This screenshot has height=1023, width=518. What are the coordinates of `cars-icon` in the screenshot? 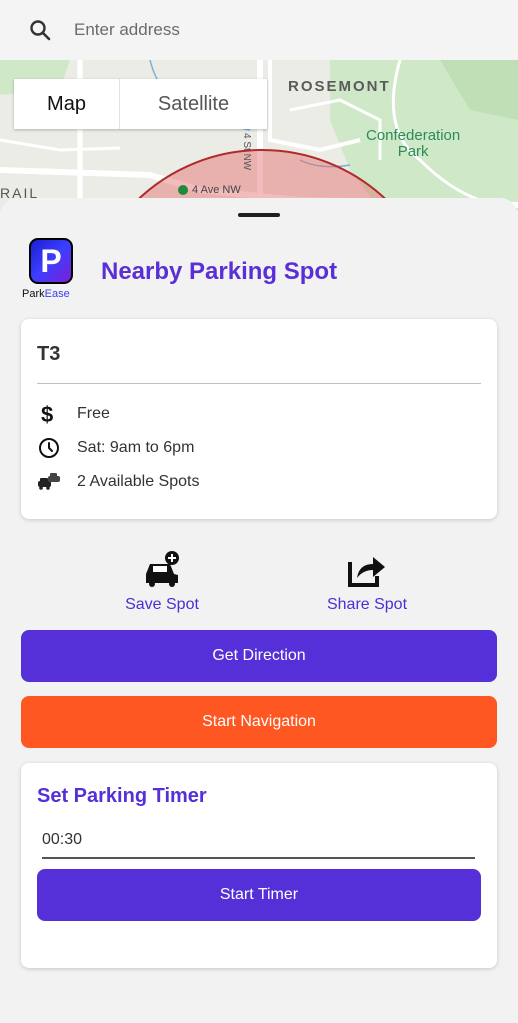 It's located at (49, 482).